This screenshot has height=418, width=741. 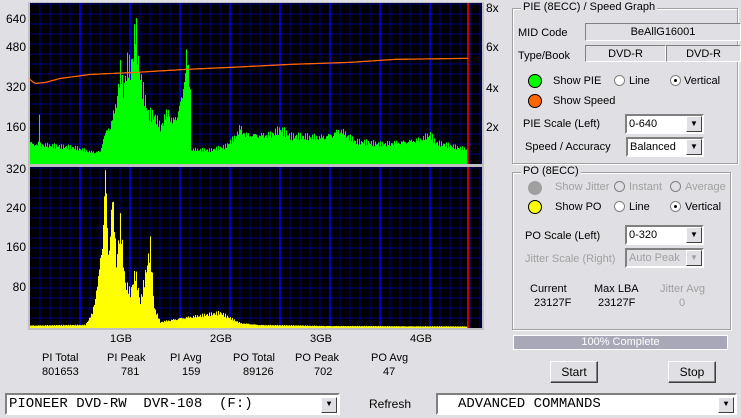 I want to click on current-label: Current, so click(x=548, y=289).